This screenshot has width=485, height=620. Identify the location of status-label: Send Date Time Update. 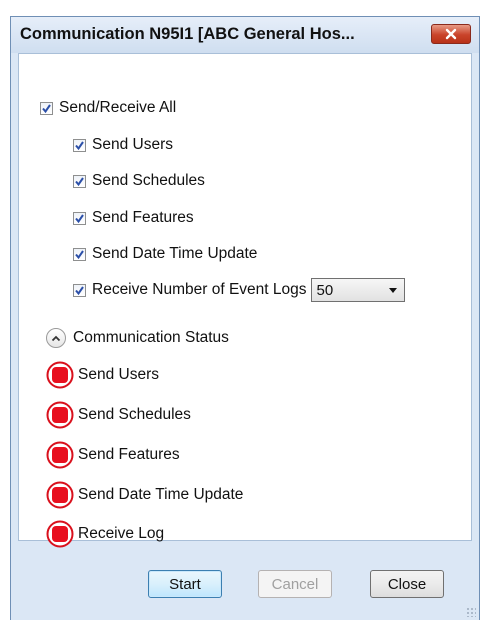
(161, 494).